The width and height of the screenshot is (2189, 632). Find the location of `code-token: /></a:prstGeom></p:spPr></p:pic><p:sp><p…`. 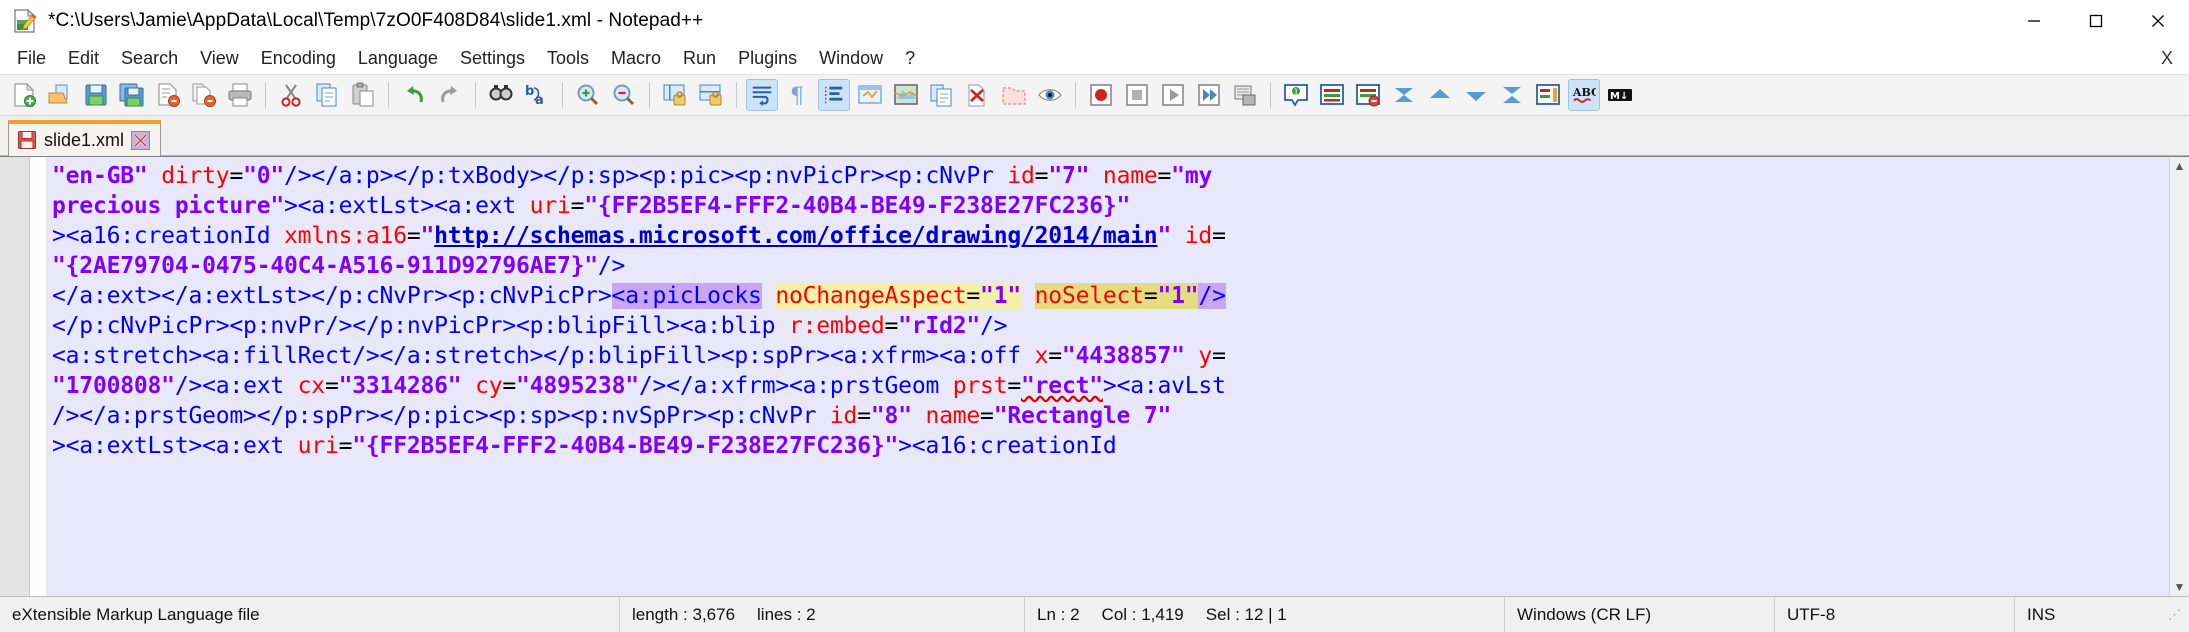

code-token: /></a:prstGeom></p:spPr></p:pic><p:sp><p… is located at coordinates (441, 416).